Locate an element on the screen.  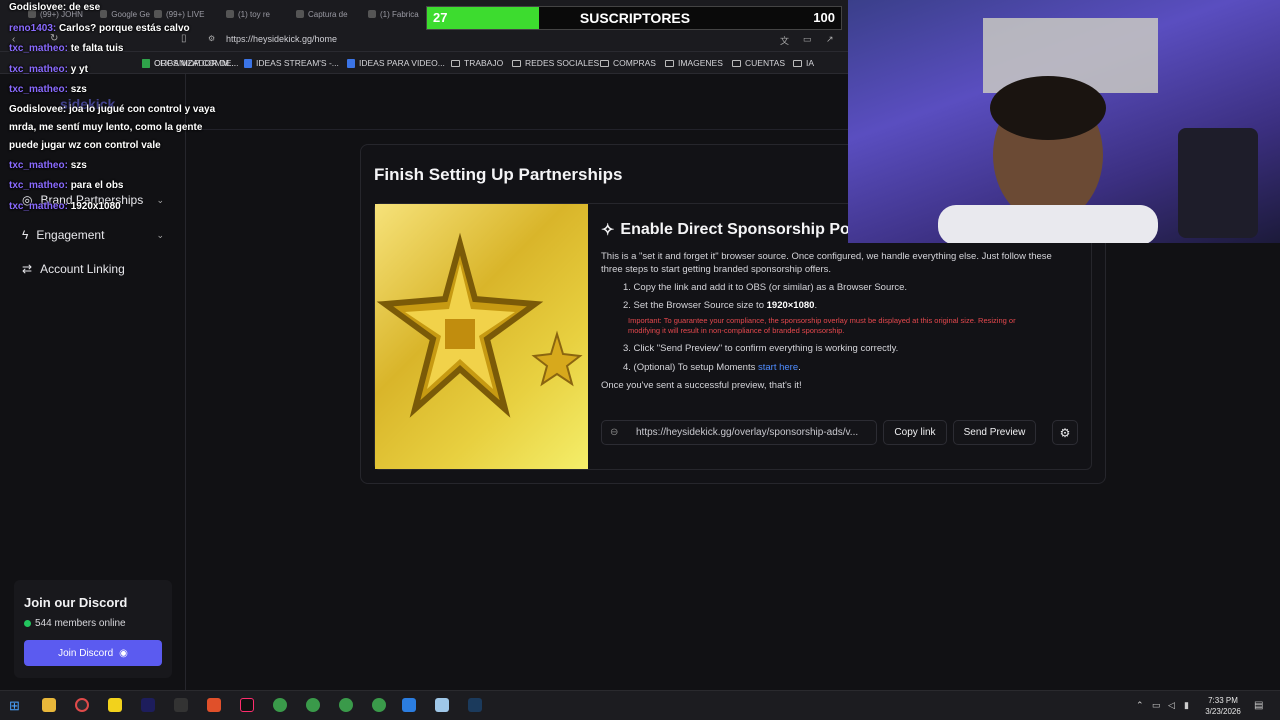
bookmark-label: CUENTAS is located at coordinates (765, 63).